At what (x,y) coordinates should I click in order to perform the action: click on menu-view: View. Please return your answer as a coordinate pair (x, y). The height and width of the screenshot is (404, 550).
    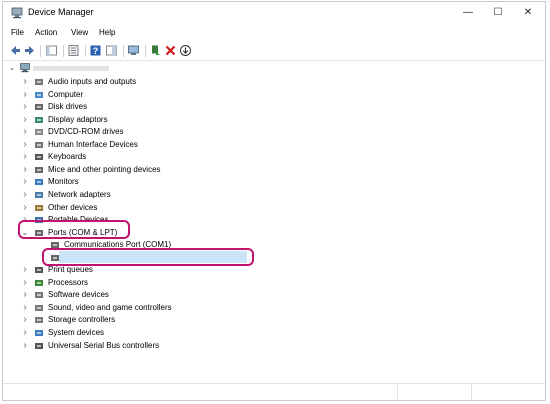
    Looking at the image, I should click on (79, 32).